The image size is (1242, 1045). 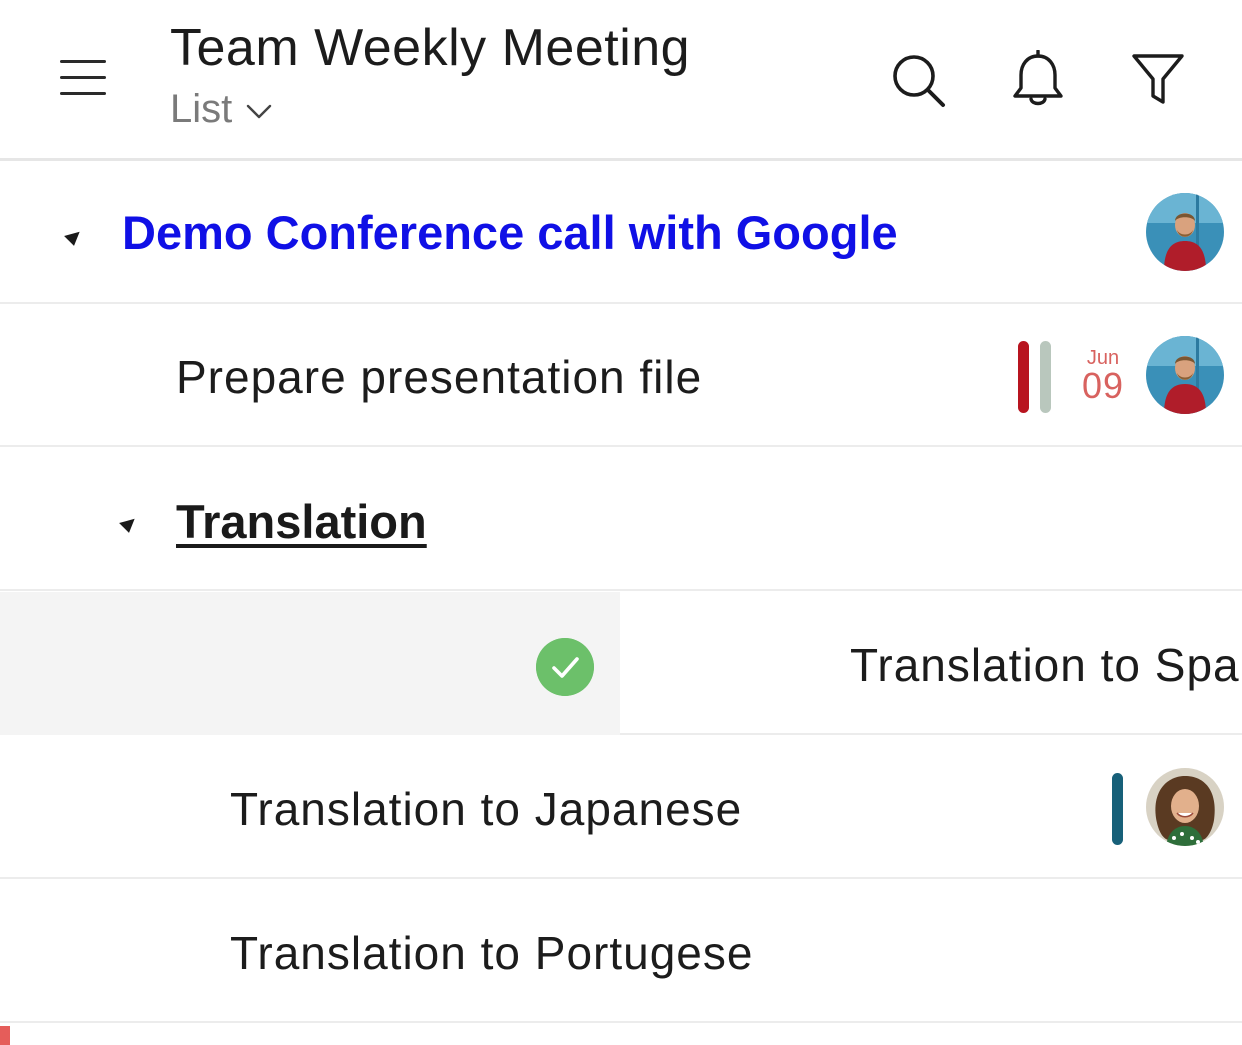 I want to click on search-icon, so click(x=918, y=80).